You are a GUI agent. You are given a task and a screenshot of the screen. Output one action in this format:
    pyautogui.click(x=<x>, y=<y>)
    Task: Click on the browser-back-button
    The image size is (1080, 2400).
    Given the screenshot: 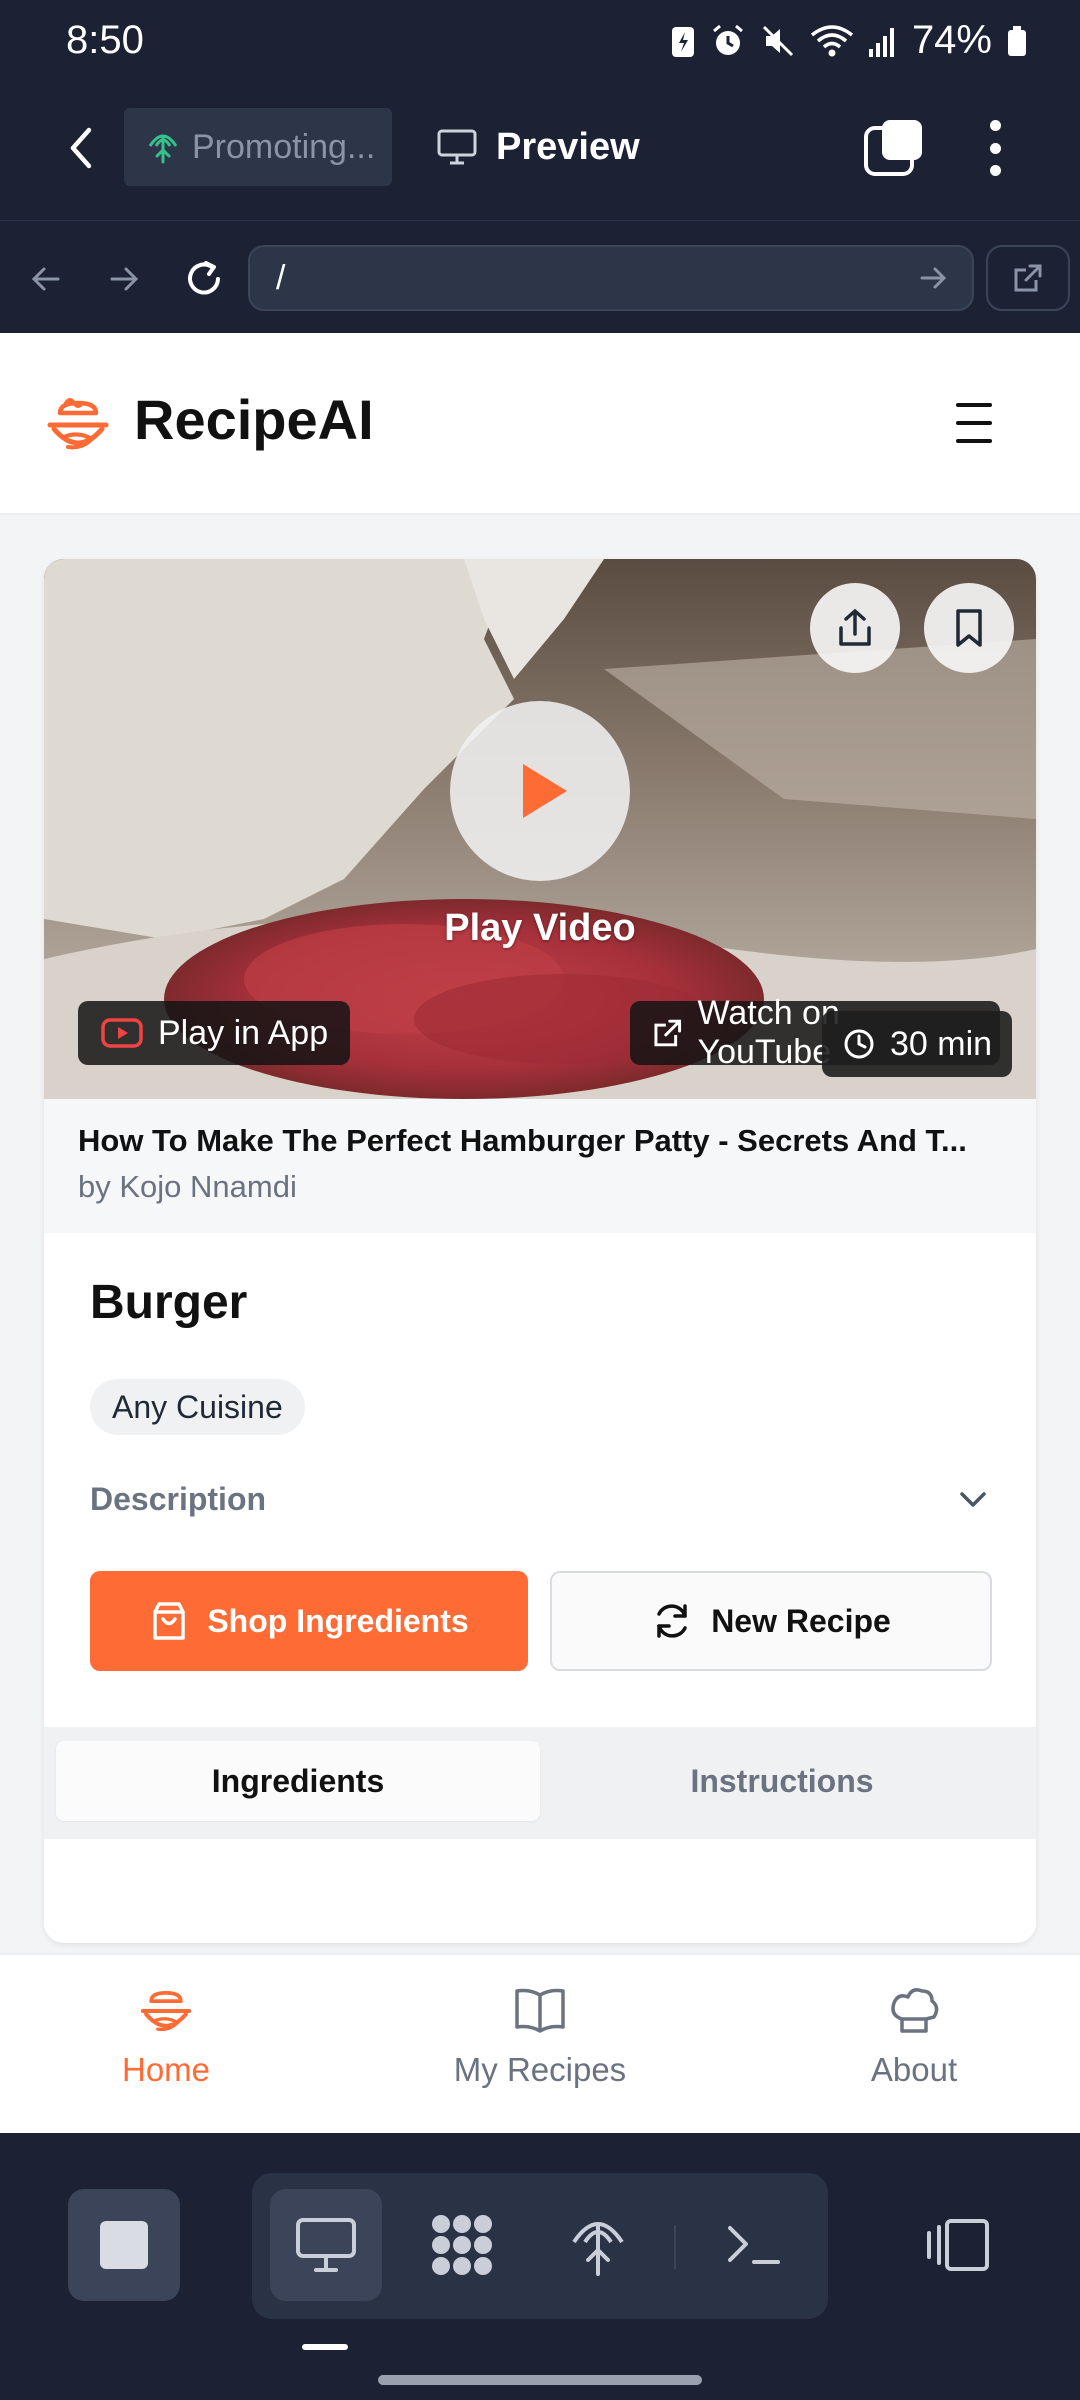 What is the action you would take?
    pyautogui.click(x=46, y=279)
    